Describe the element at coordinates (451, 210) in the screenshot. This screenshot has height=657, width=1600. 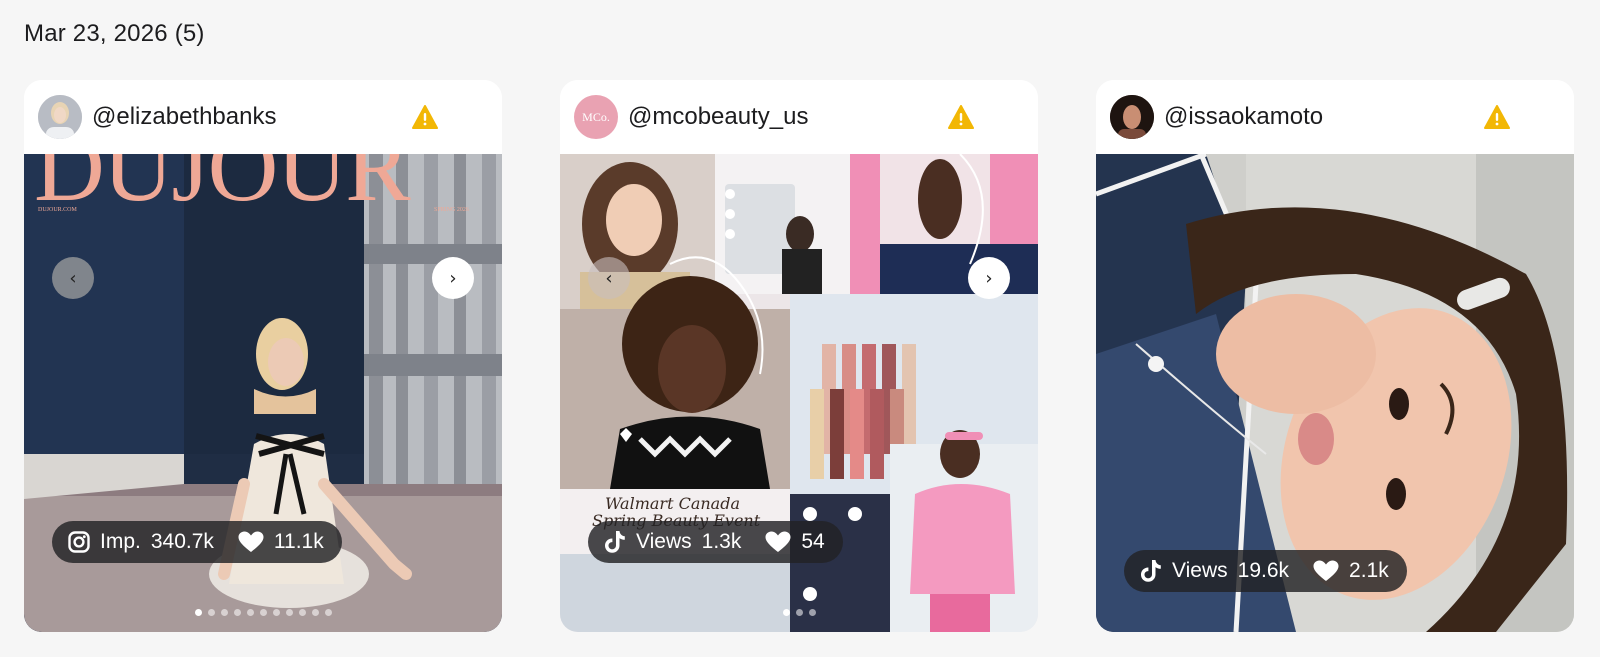
I see `magazine-issue: SPRING 2026` at that location.